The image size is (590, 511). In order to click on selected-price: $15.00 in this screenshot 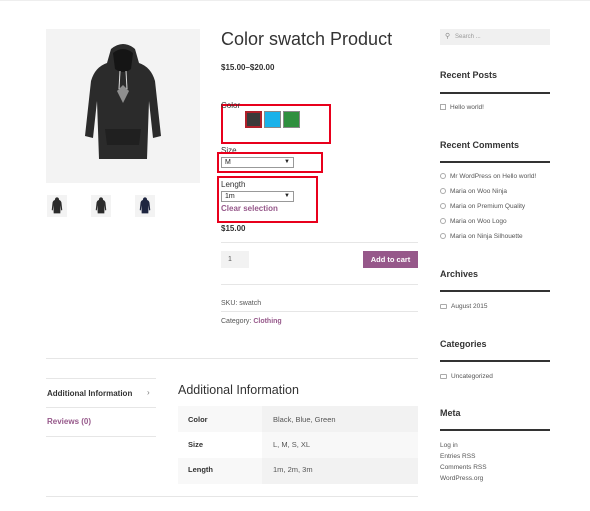, I will do `click(233, 228)`.